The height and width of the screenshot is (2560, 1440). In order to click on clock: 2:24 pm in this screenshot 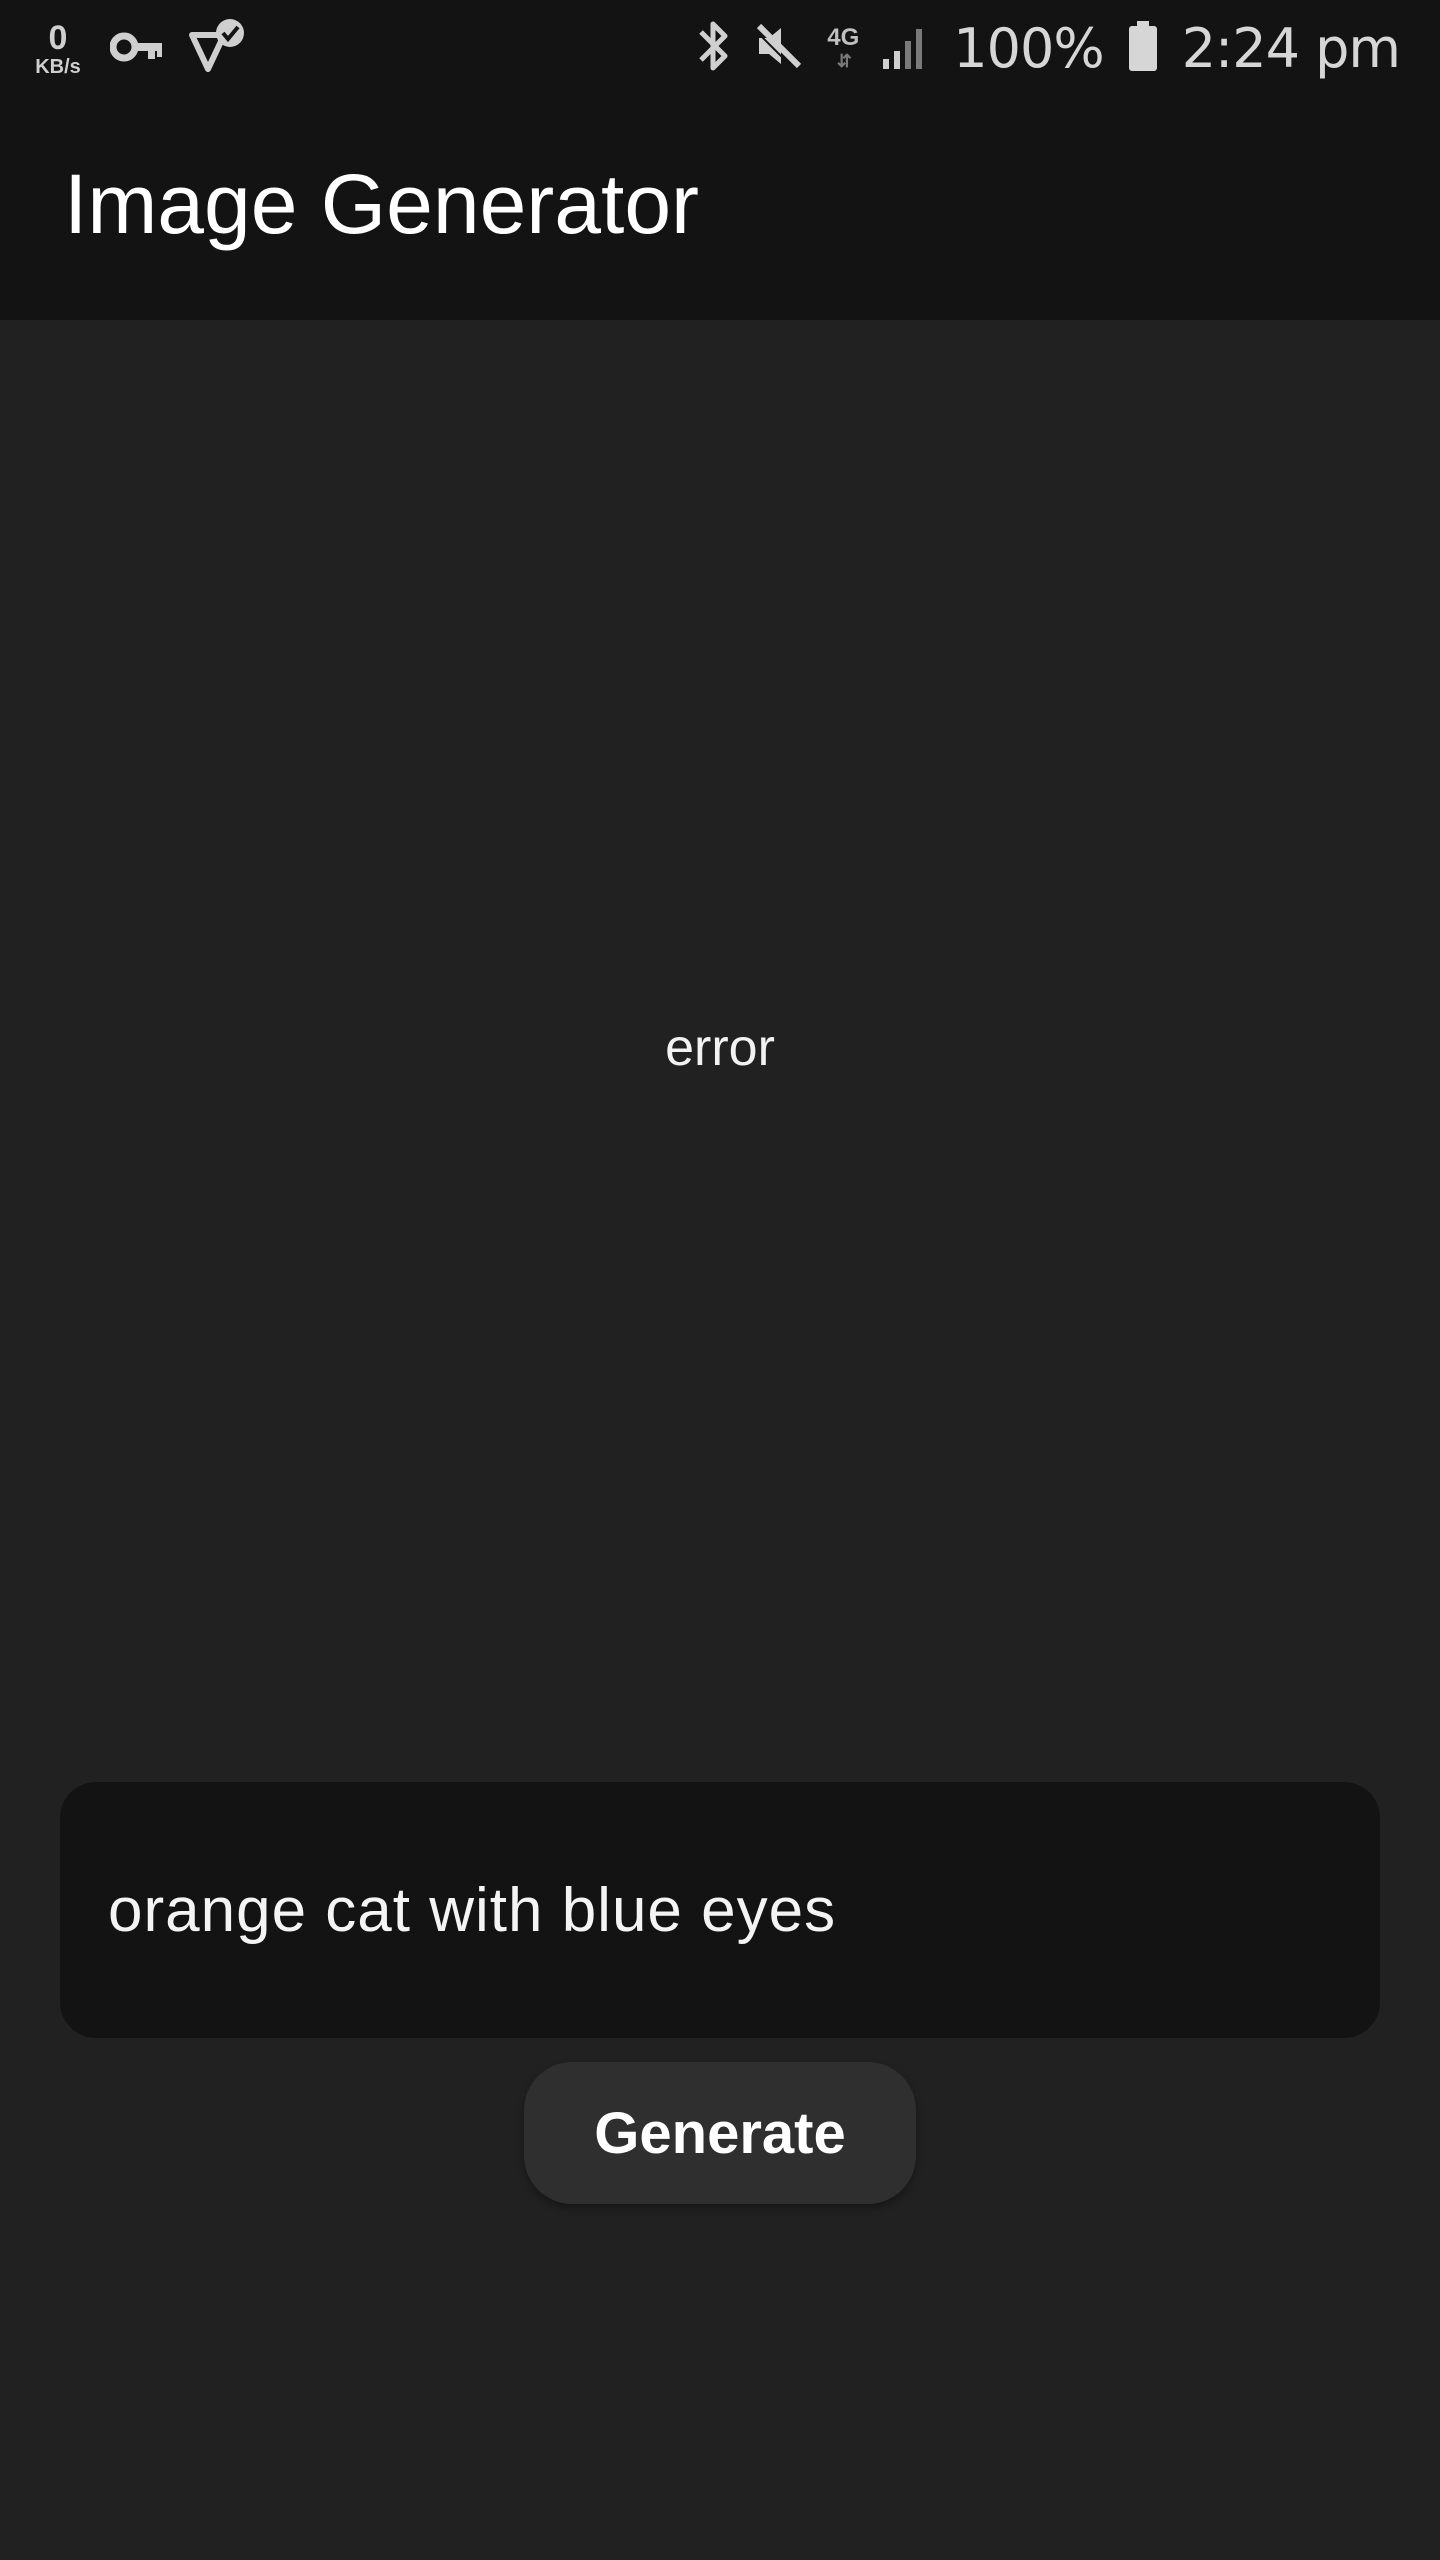, I will do `click(1291, 48)`.